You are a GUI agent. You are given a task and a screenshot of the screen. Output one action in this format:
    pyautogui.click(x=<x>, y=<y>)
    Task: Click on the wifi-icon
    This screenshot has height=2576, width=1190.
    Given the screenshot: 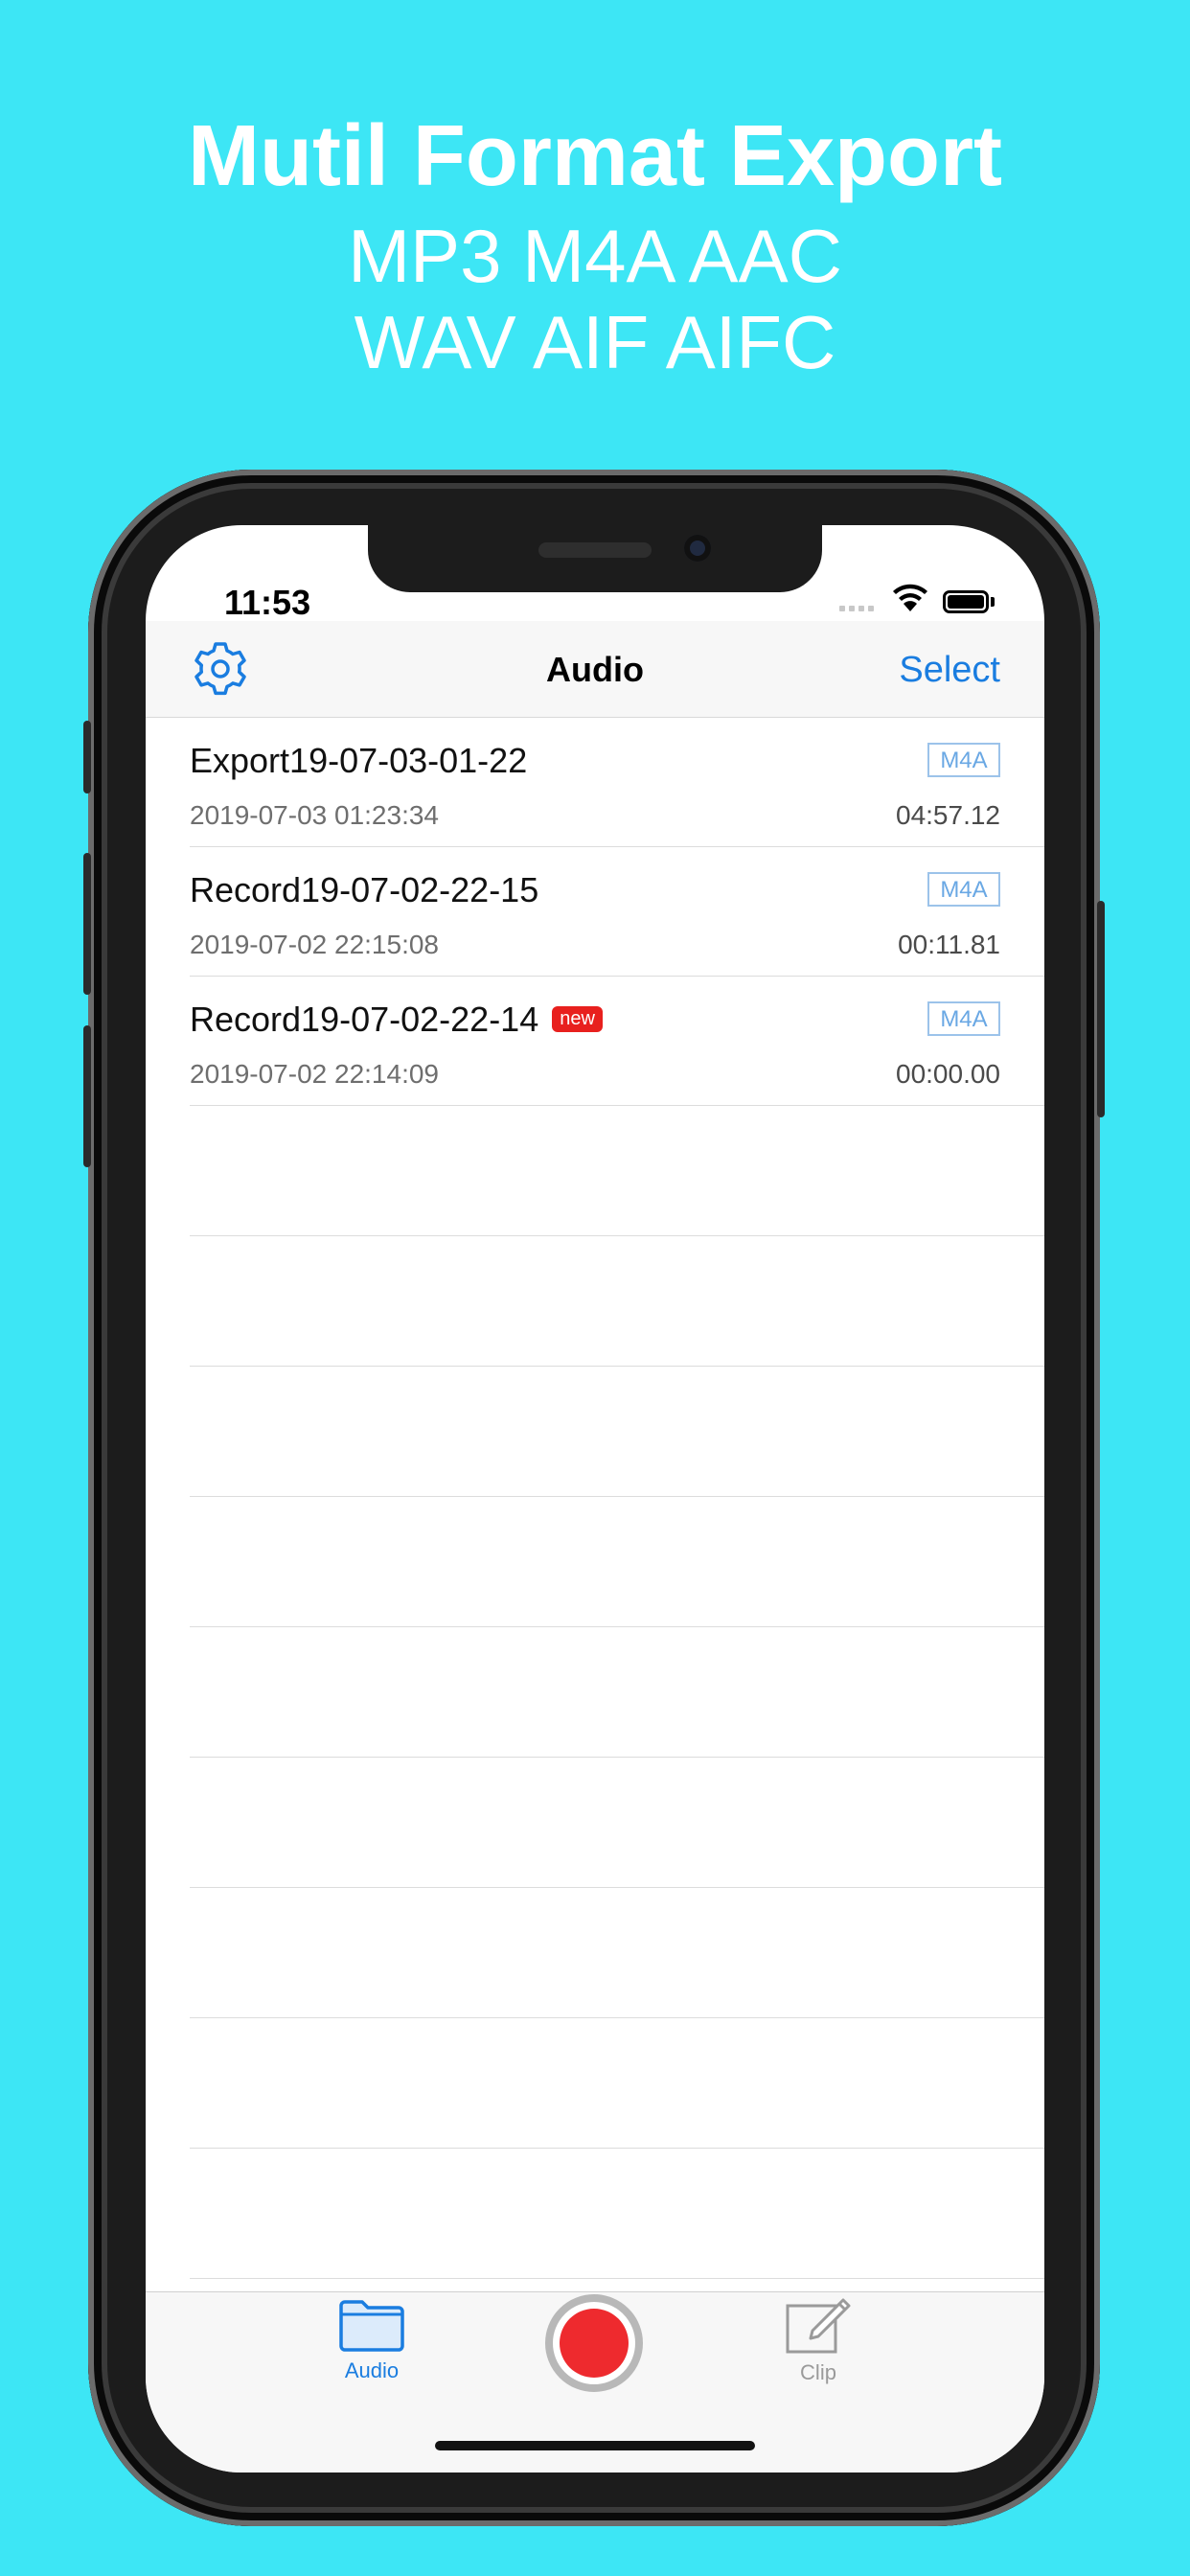 What is the action you would take?
    pyautogui.click(x=910, y=600)
    